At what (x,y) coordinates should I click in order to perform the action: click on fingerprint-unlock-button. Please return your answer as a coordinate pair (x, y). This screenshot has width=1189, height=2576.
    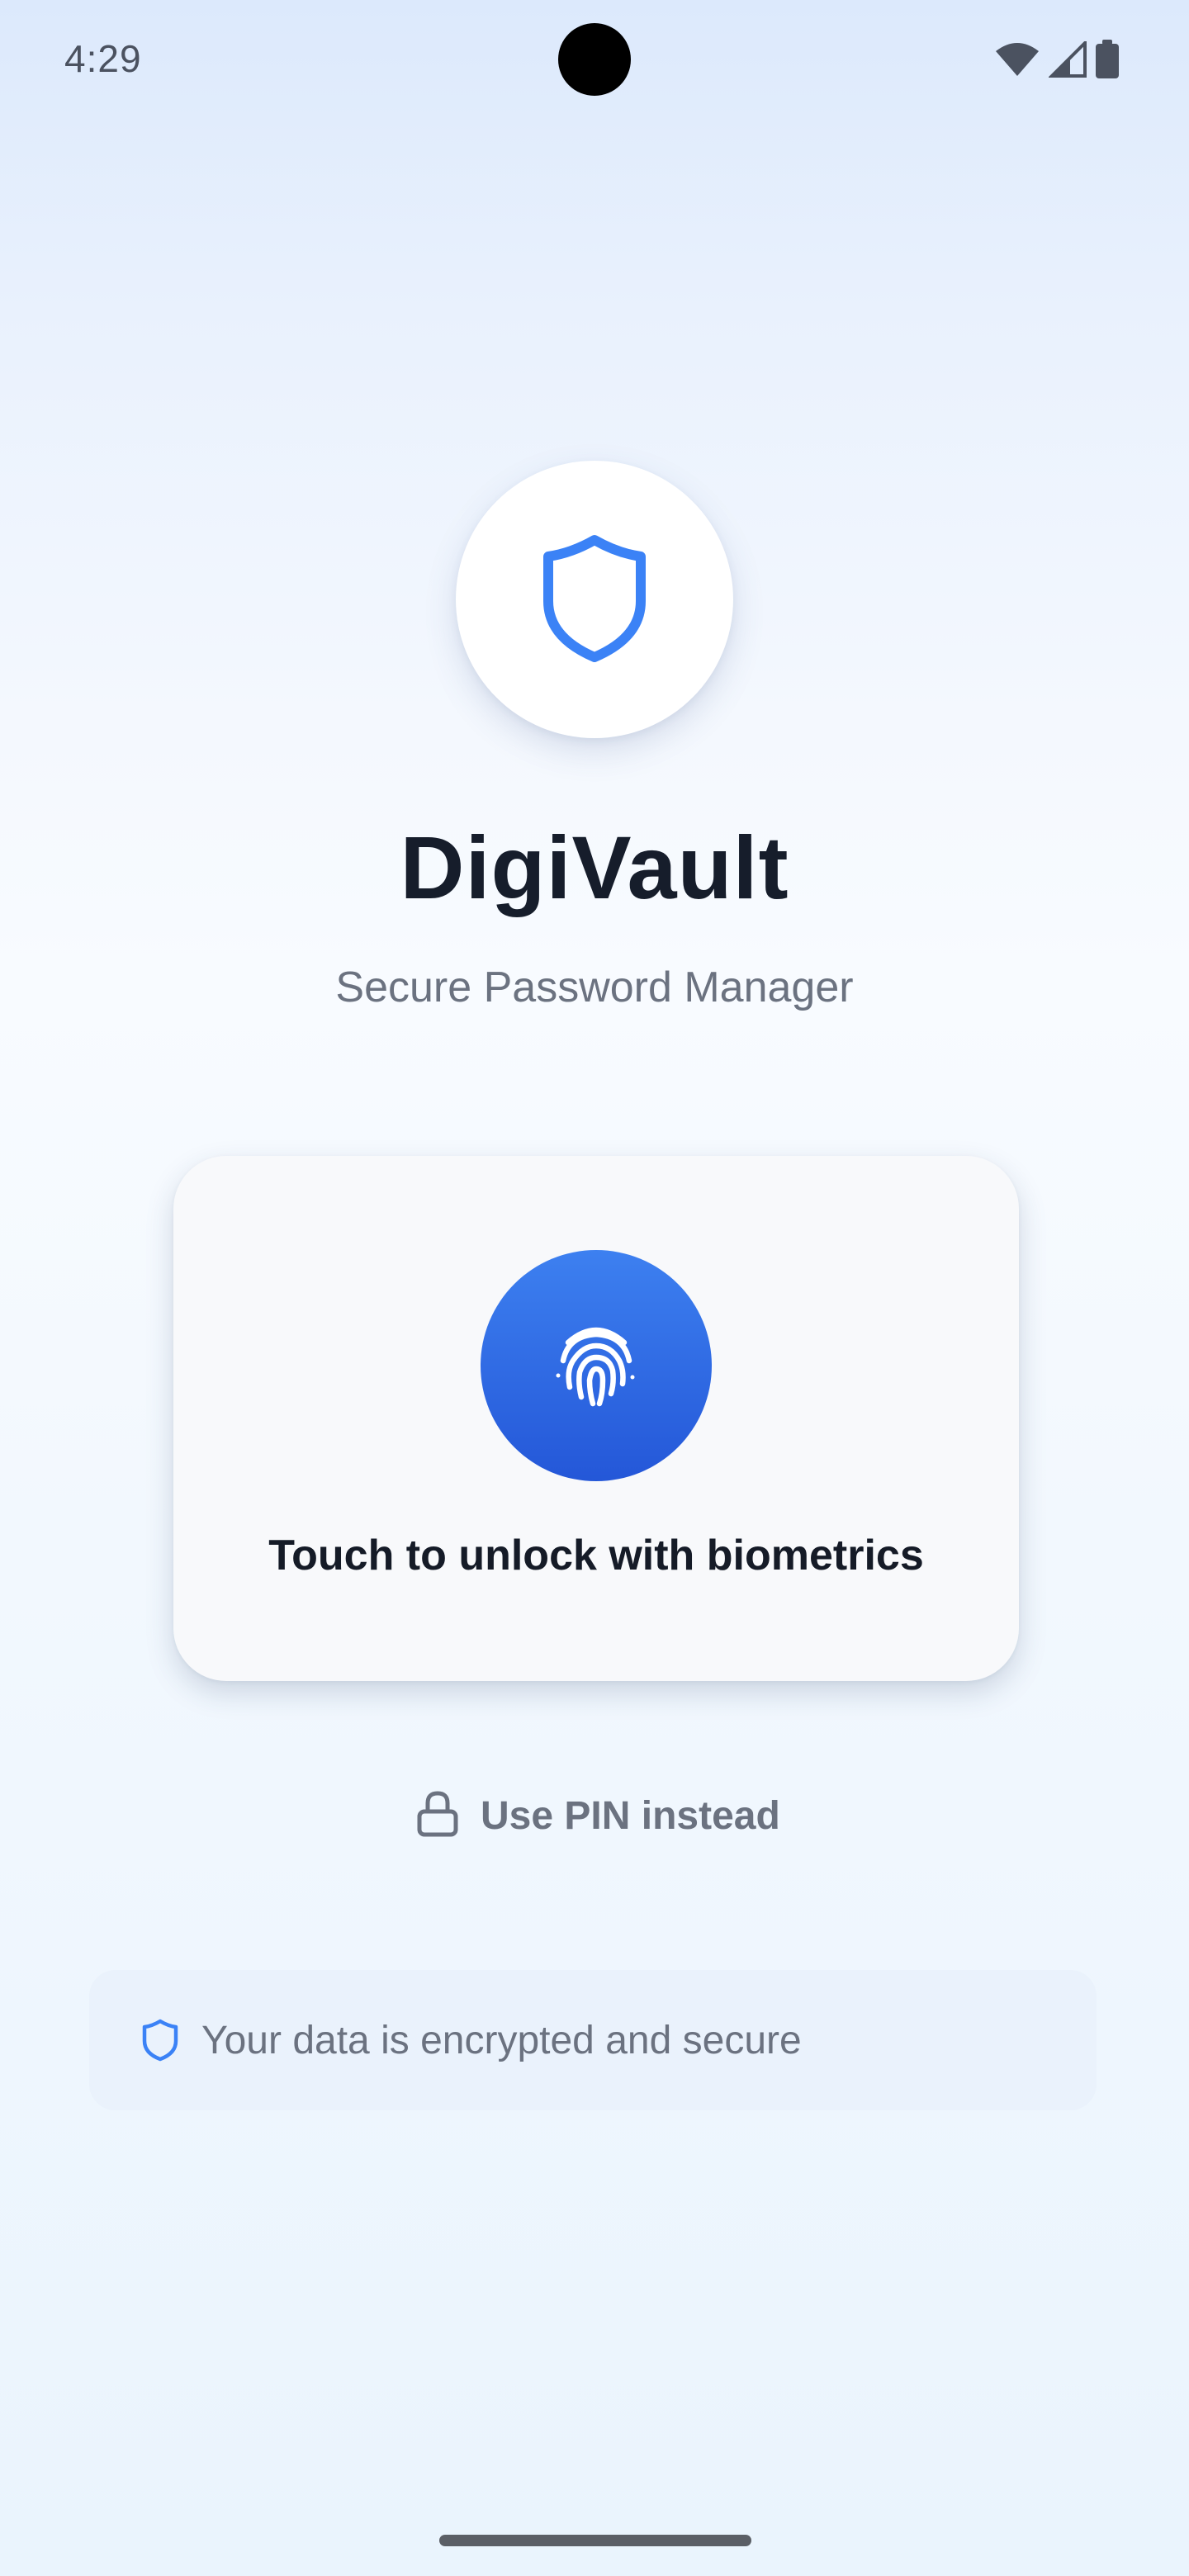
    Looking at the image, I should click on (596, 1365).